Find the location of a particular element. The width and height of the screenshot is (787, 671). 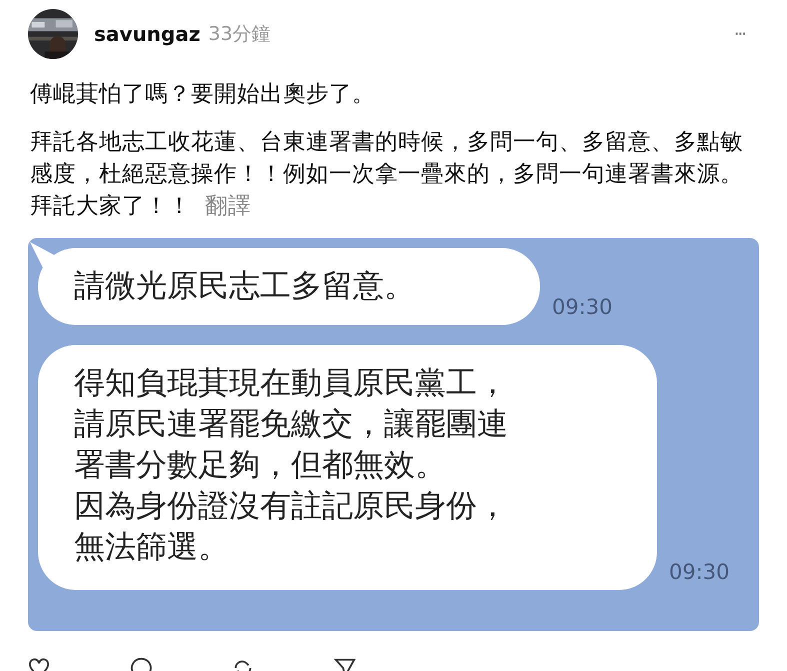

message-text: 署書分數足夠，但都無效。 is located at coordinates (260, 465).